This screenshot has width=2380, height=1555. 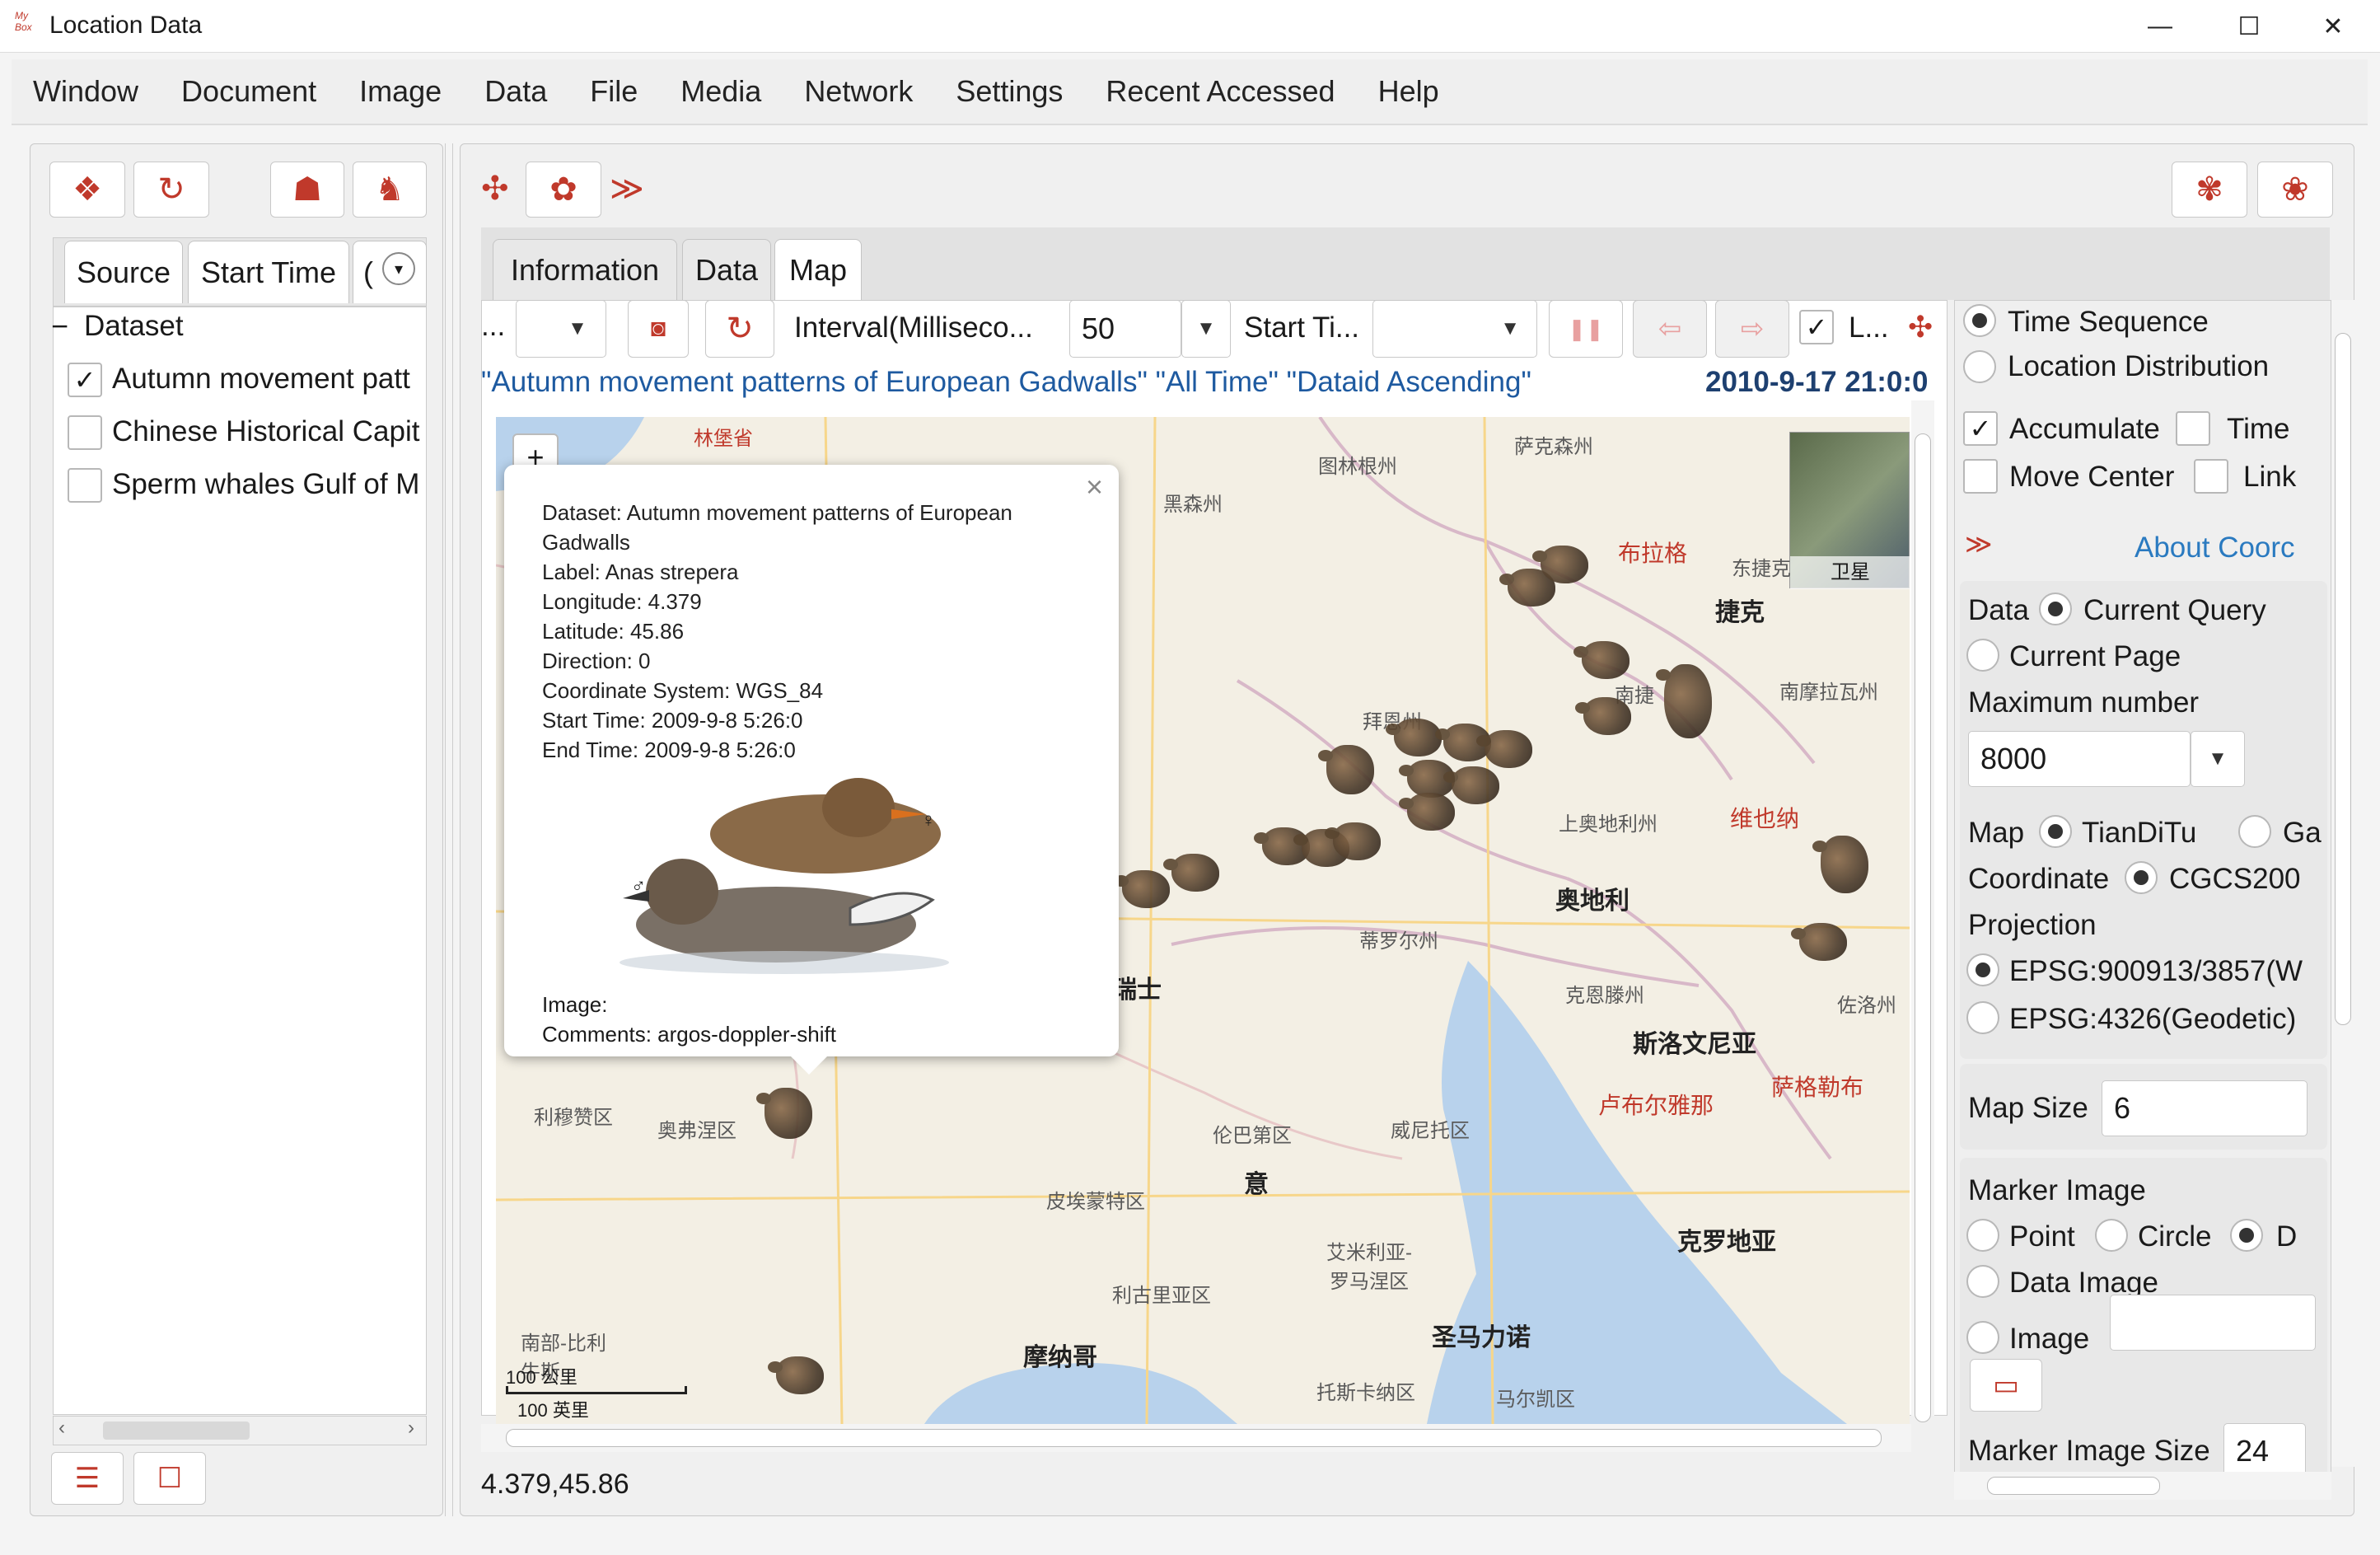 I want to click on column-menu-chevron-icon: ▾, so click(x=398, y=268).